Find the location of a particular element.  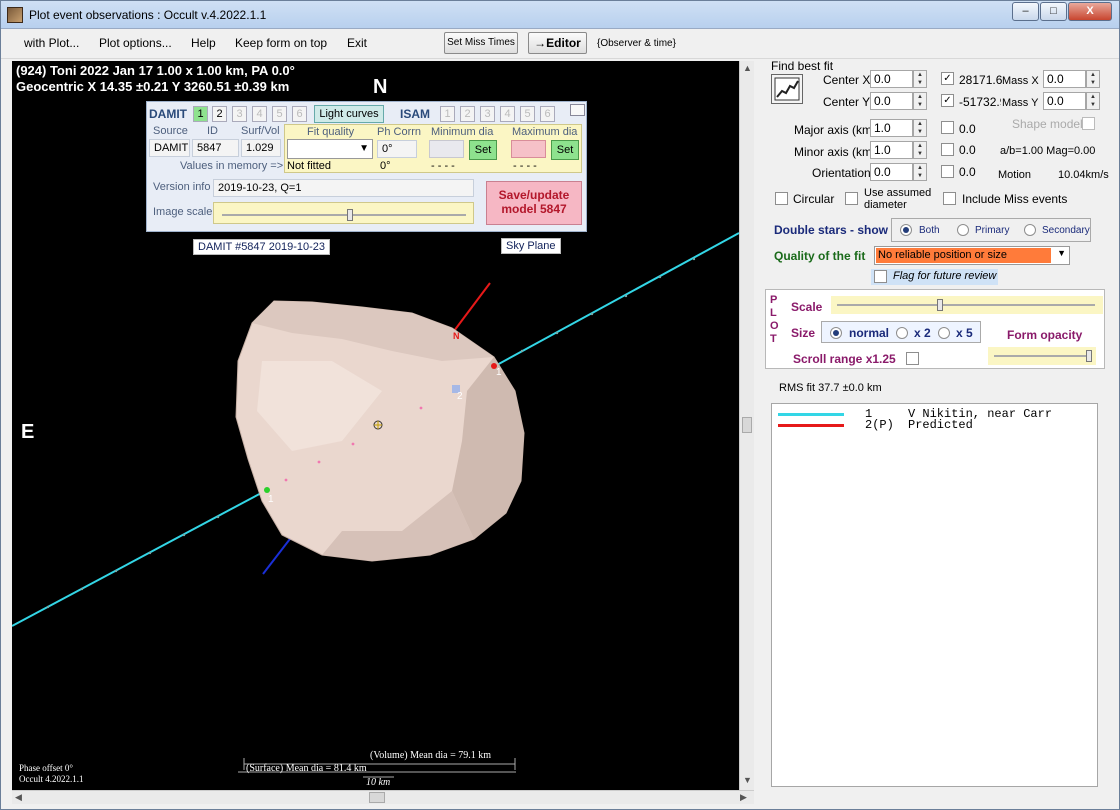

minimize-button: – is located at coordinates (1025, 11).